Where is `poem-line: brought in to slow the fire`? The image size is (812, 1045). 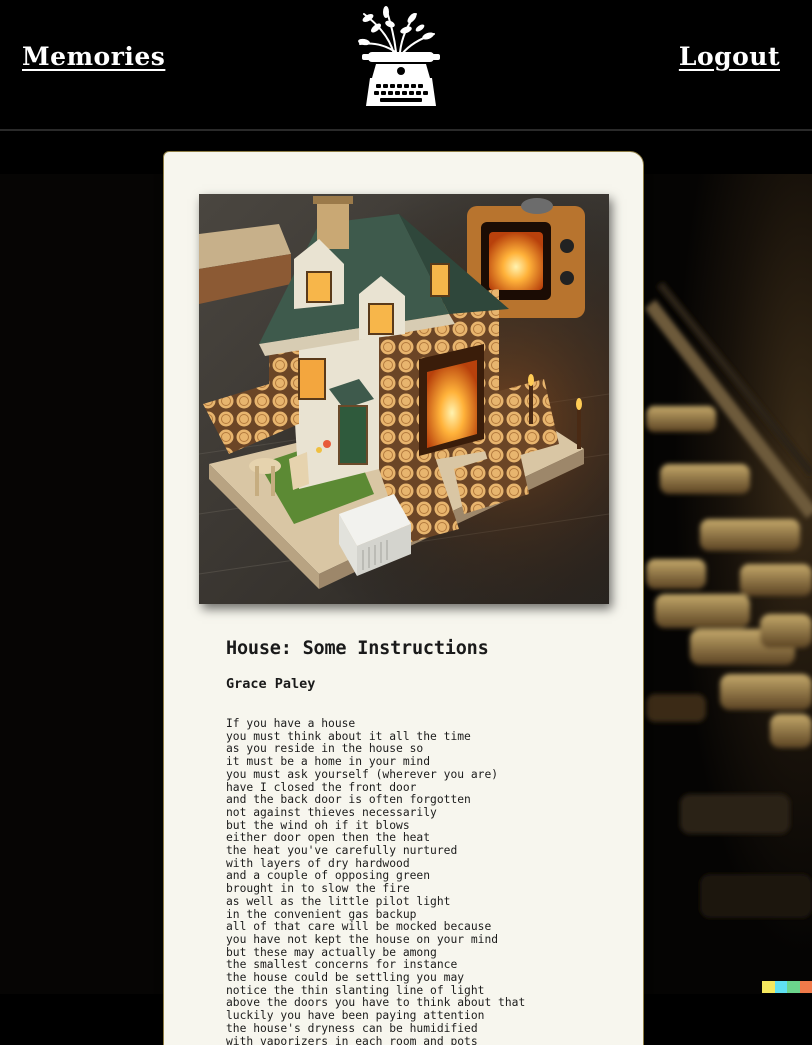
poem-line: brought in to slow the fire is located at coordinates (318, 889).